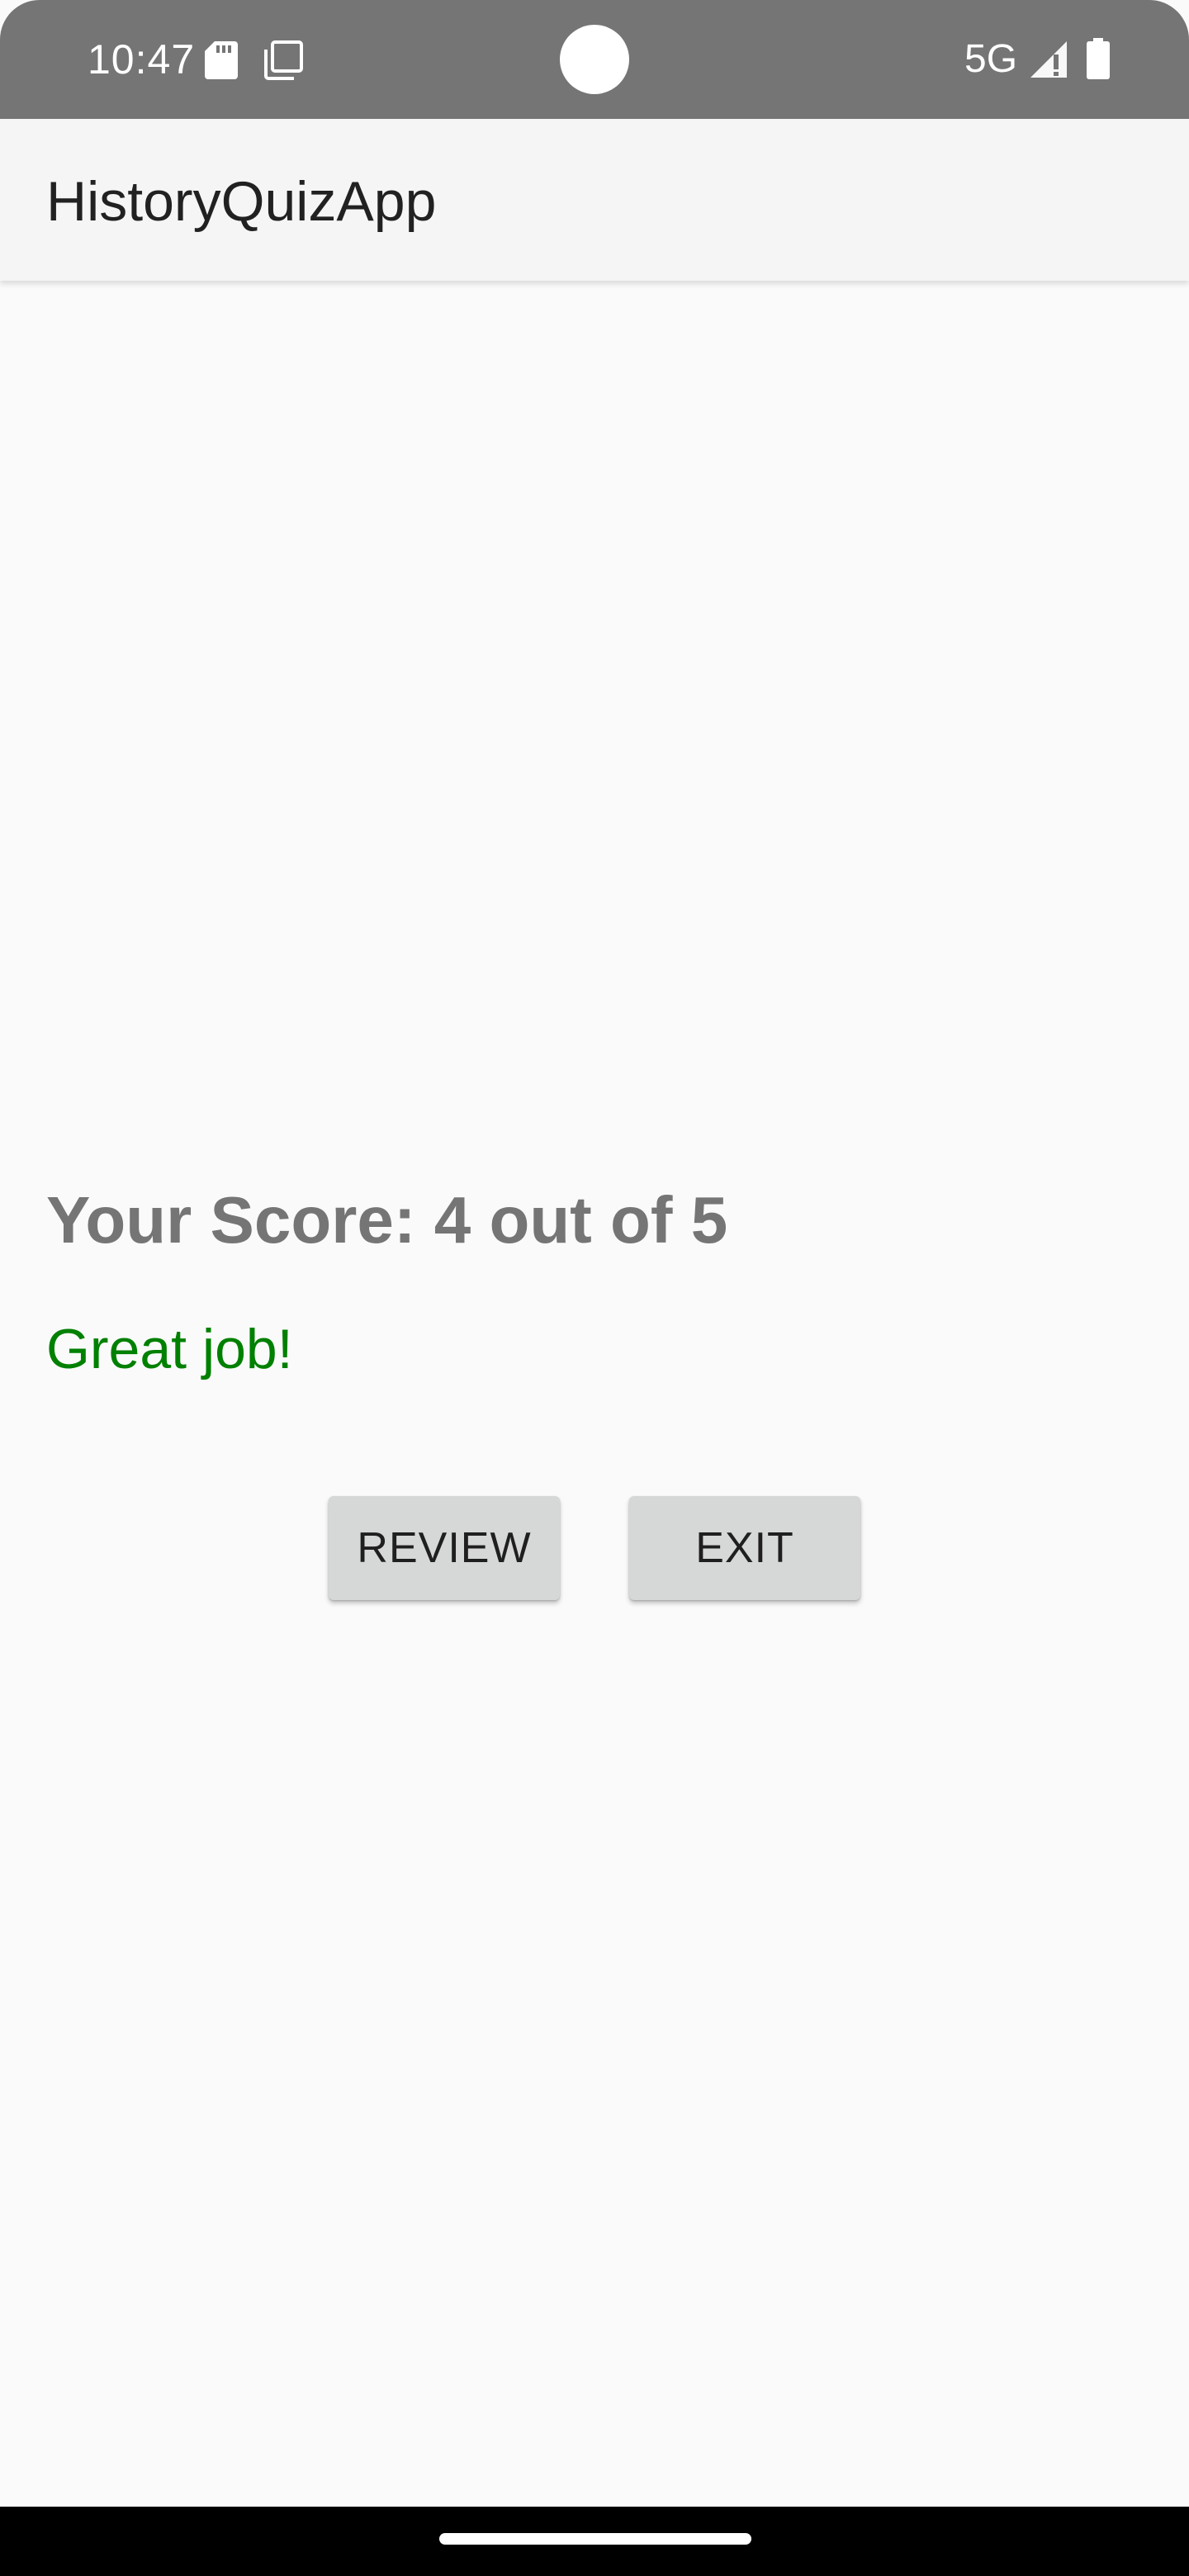 The height and width of the screenshot is (2576, 1189). Describe the element at coordinates (594, 200) in the screenshot. I see `app-bar: HistoryQuizApp` at that location.